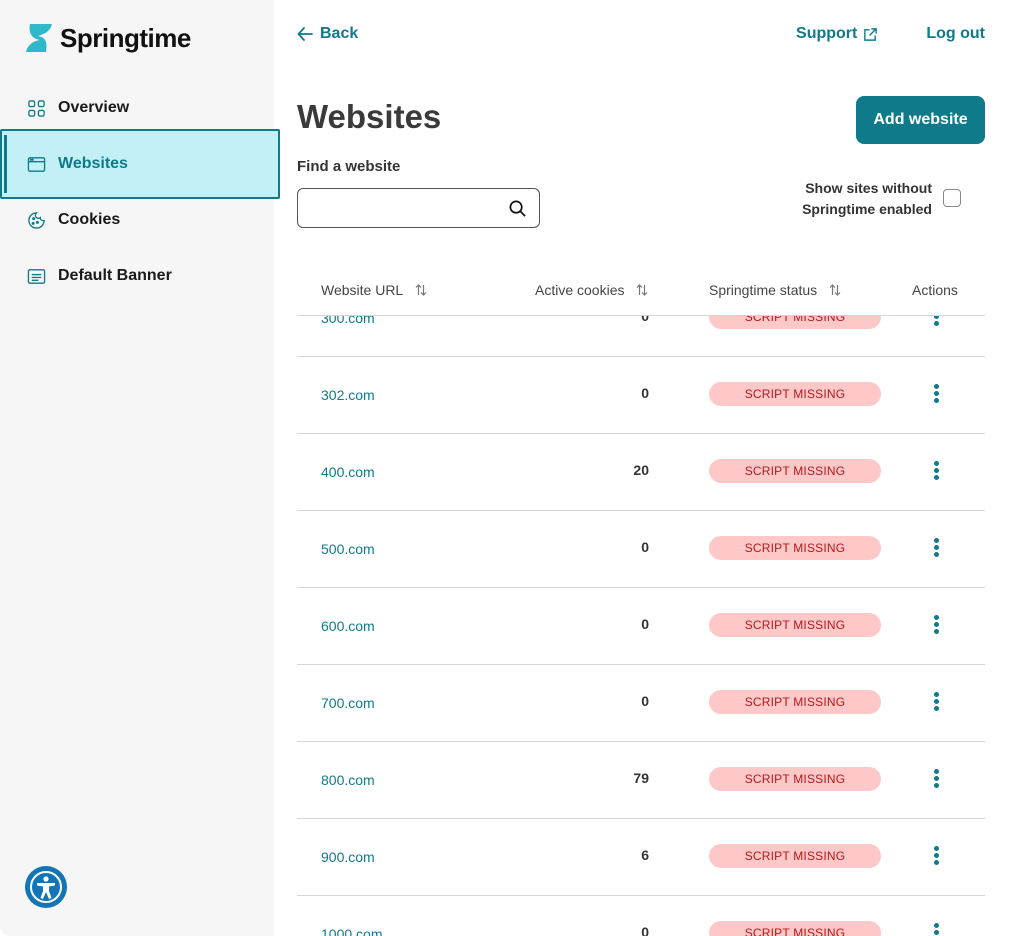  I want to click on sidebar-item-label: Overview, so click(94, 107).